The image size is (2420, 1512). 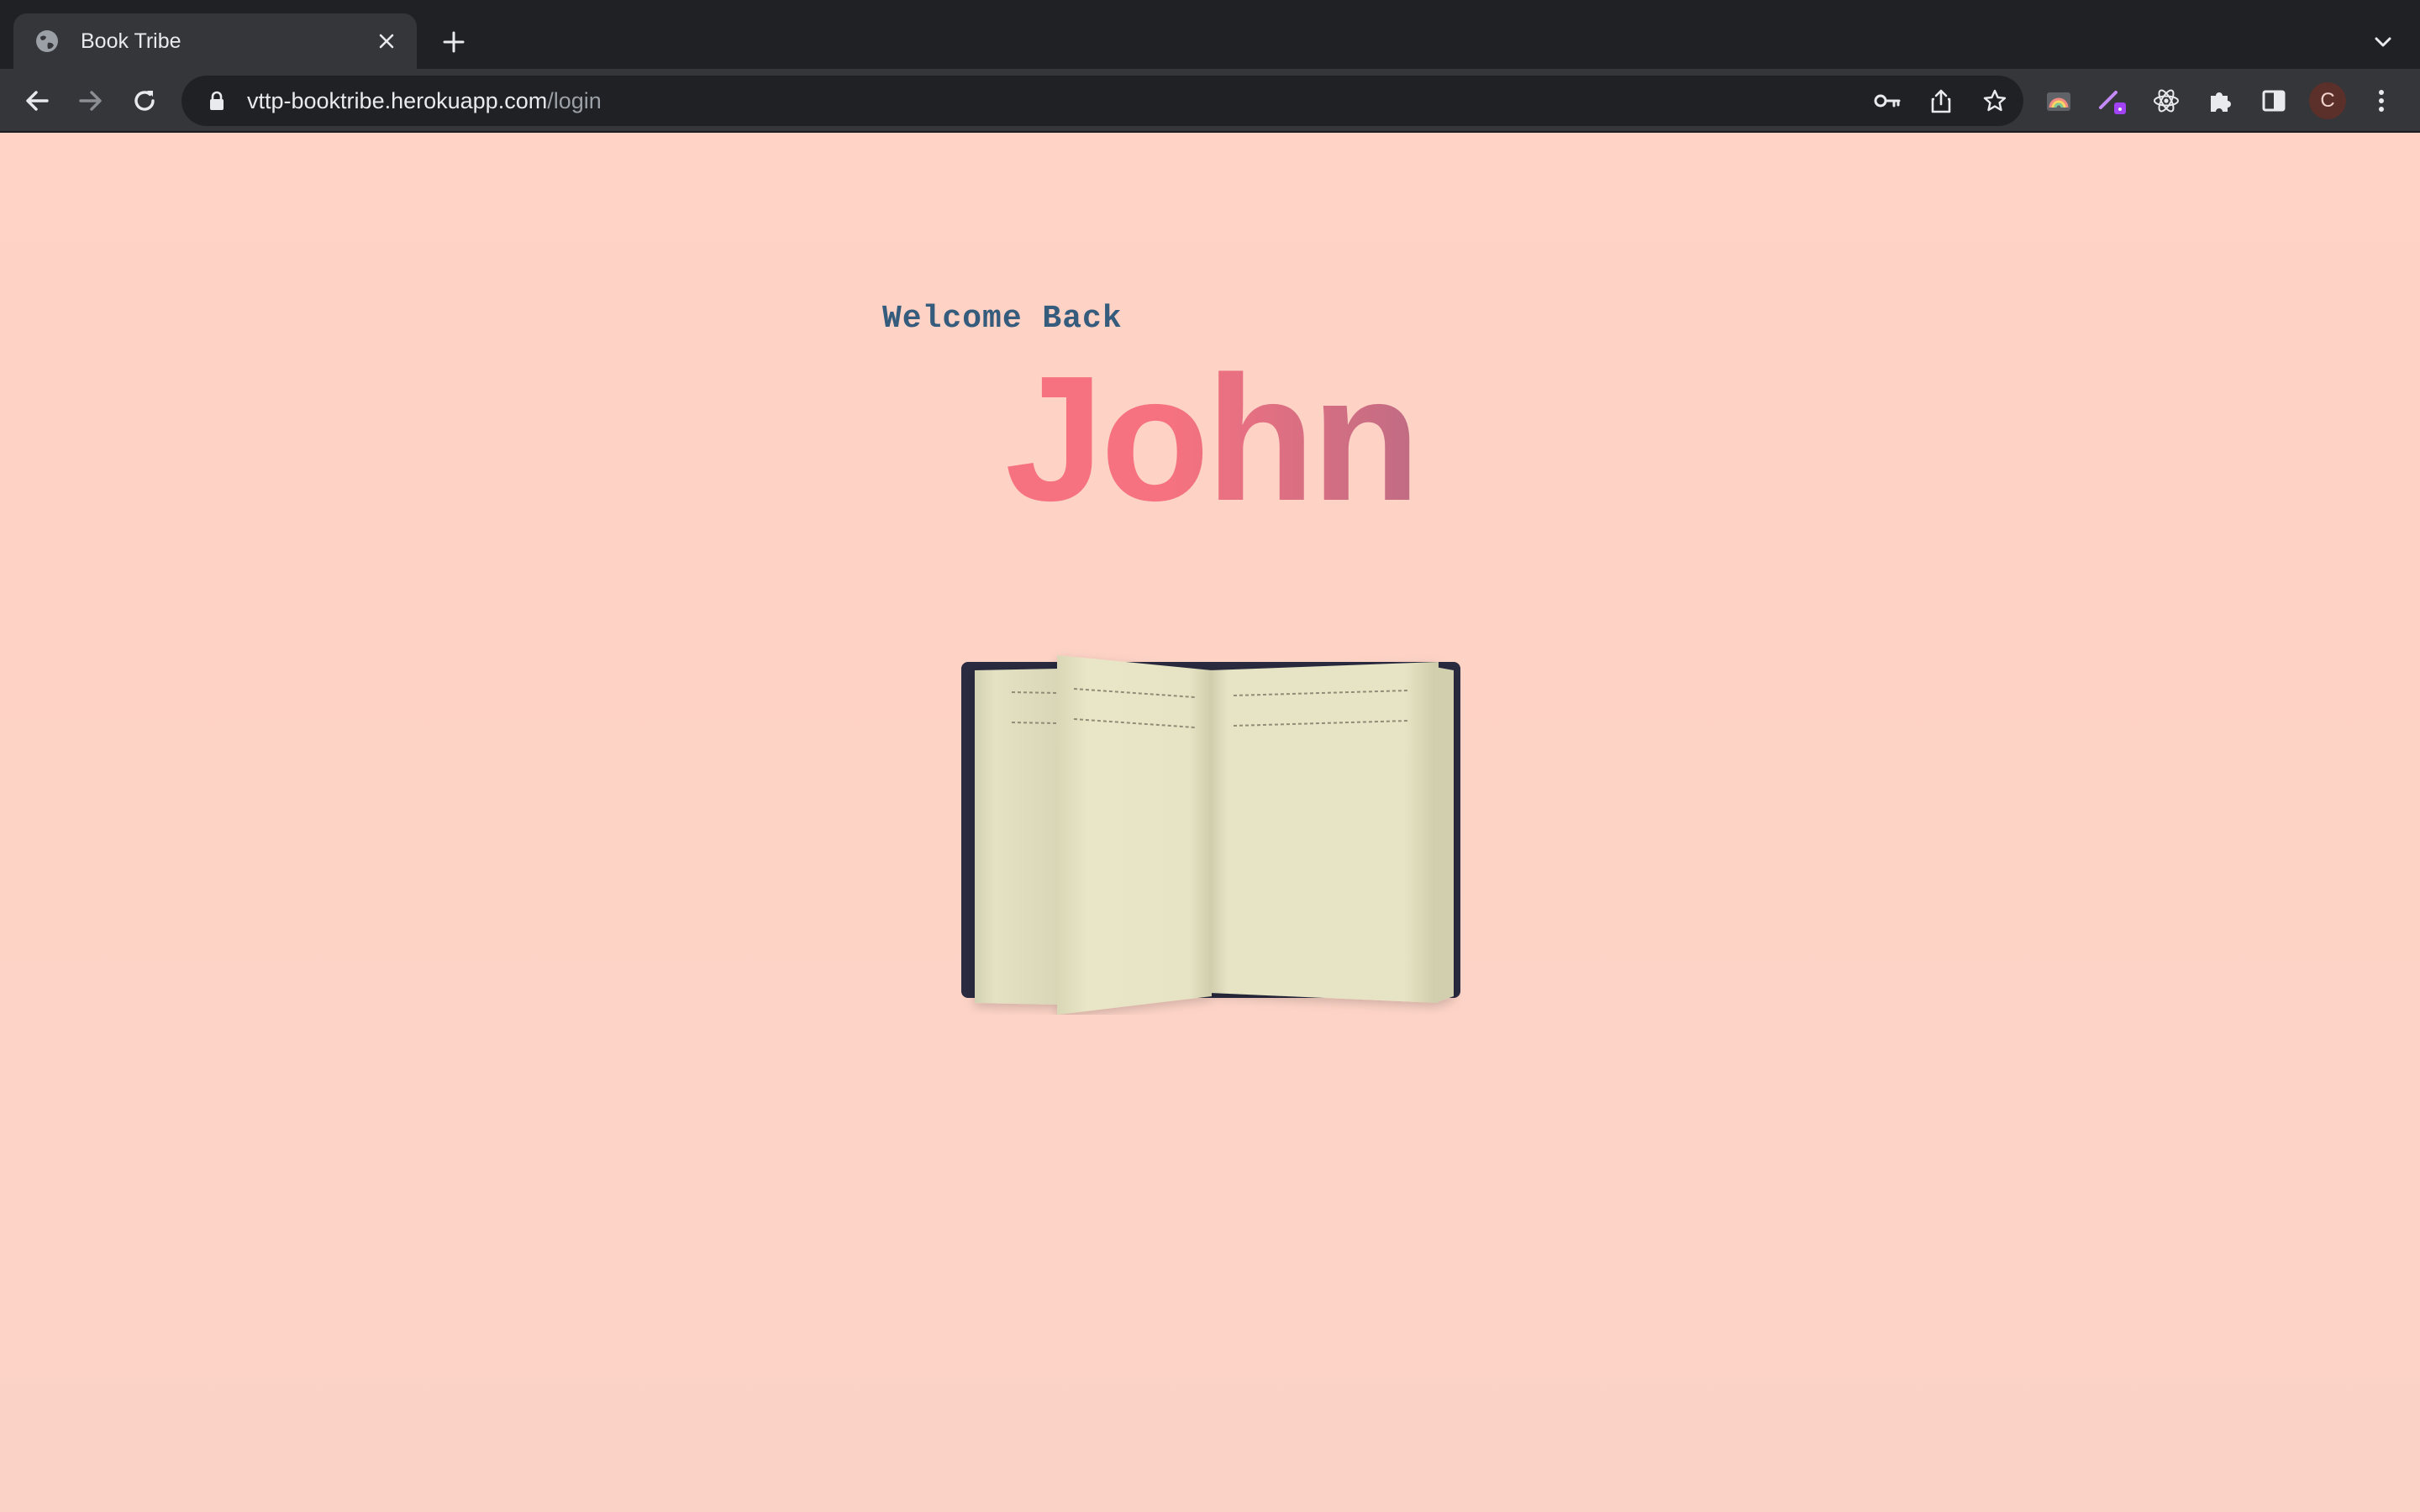 What do you see at coordinates (2166, 100) in the screenshot?
I see `react-icon` at bounding box center [2166, 100].